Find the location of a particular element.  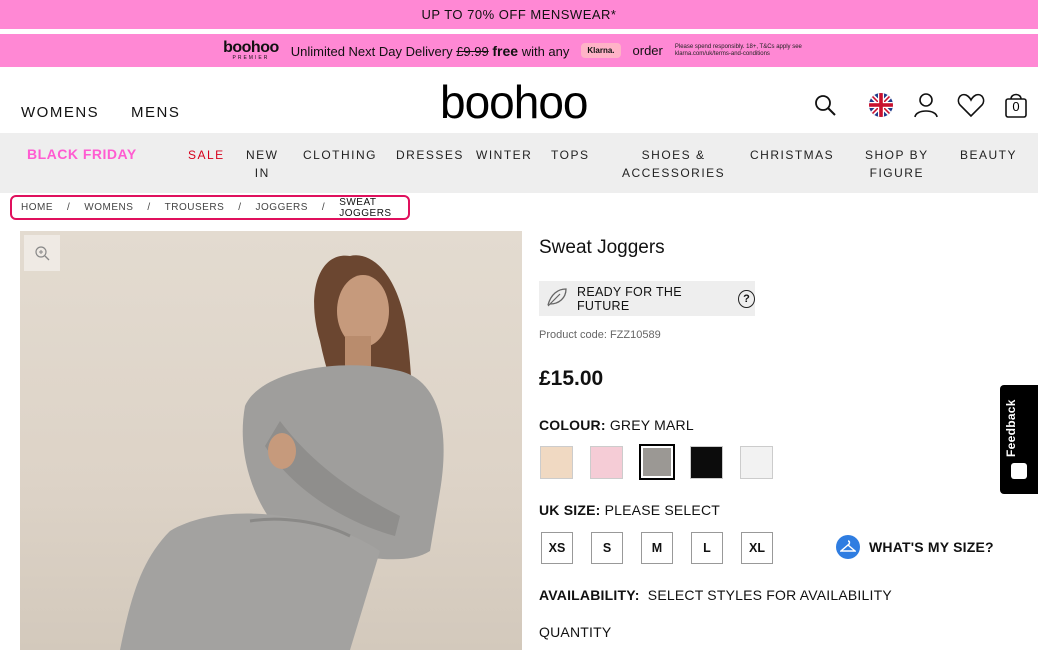

bag-icon: 0 is located at coordinates (1016, 105).